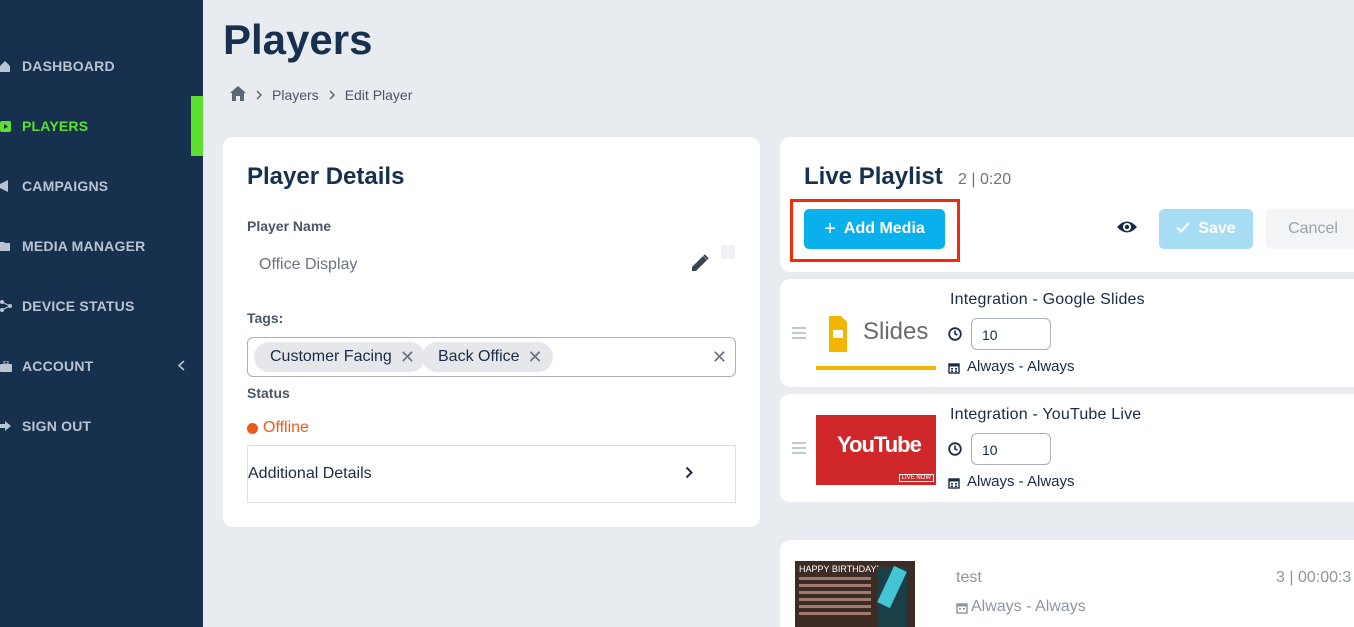  Describe the element at coordinates (252, 428) in the screenshot. I see `status-dot-icon` at that location.